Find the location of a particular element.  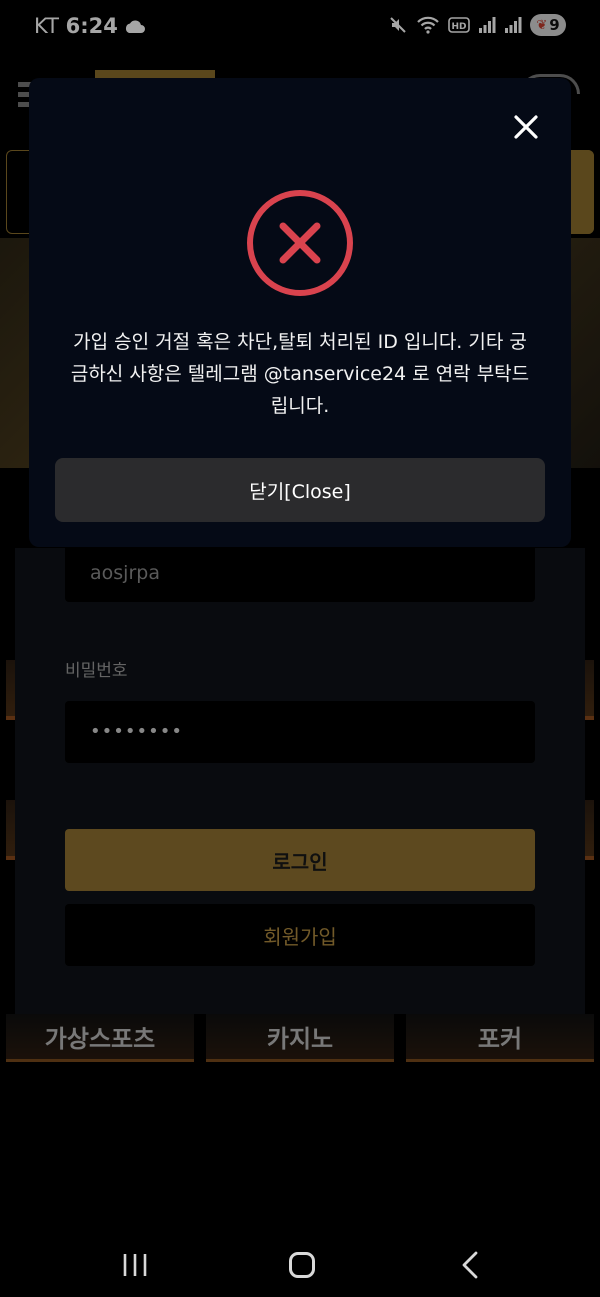

recent-apps-icon is located at coordinates (135, 1265).